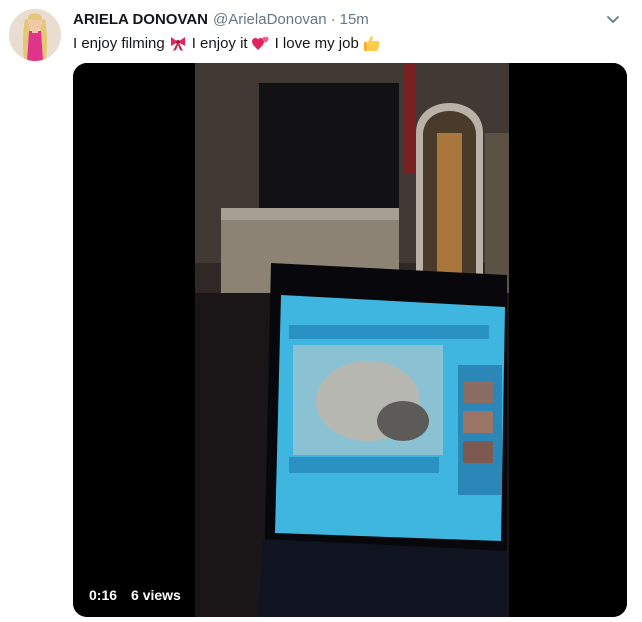  Describe the element at coordinates (316, 43) in the screenshot. I see `tweet-text-part: I love my job` at that location.